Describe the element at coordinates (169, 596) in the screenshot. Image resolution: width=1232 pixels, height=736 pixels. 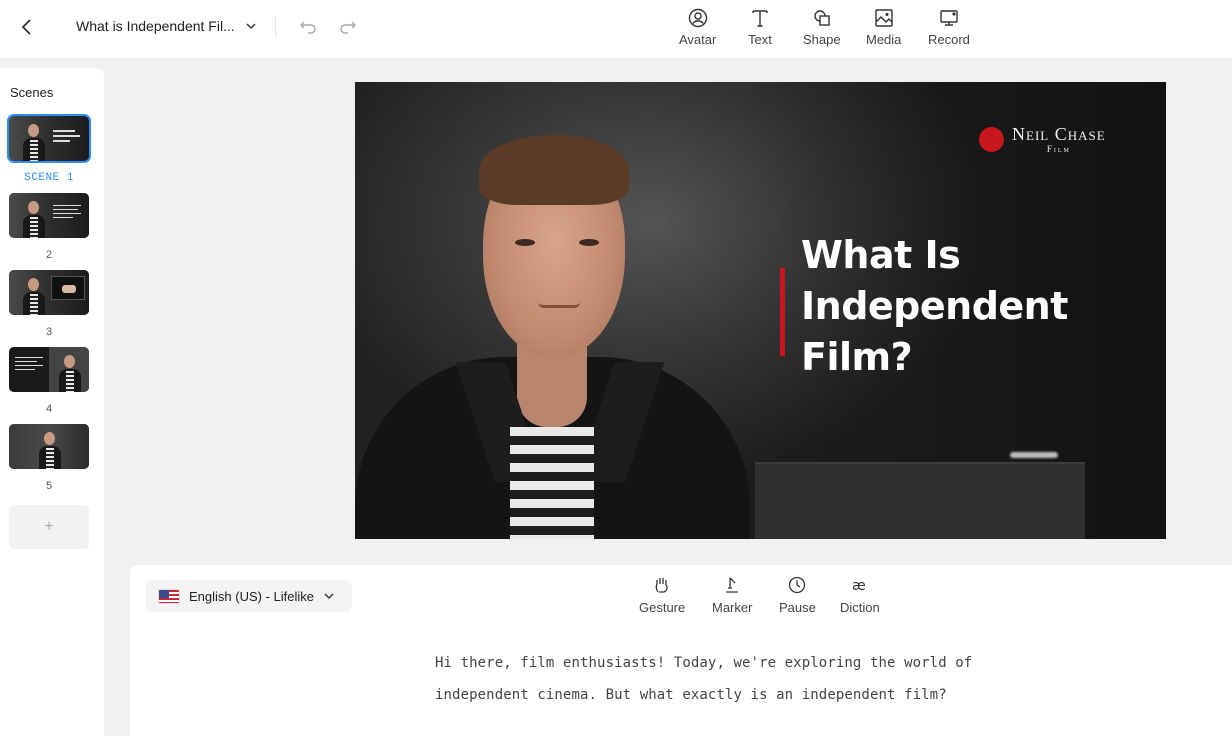
I see `us-flag-icon` at that location.